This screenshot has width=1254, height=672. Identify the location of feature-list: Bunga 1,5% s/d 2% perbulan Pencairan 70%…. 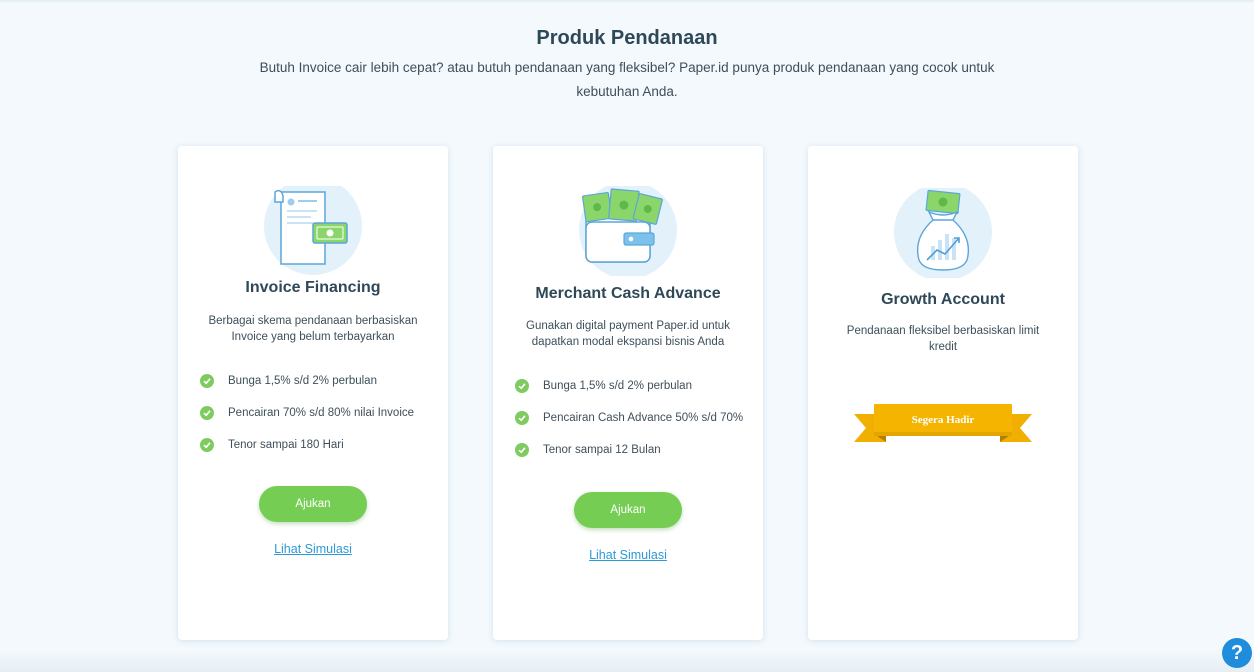
(307, 413).